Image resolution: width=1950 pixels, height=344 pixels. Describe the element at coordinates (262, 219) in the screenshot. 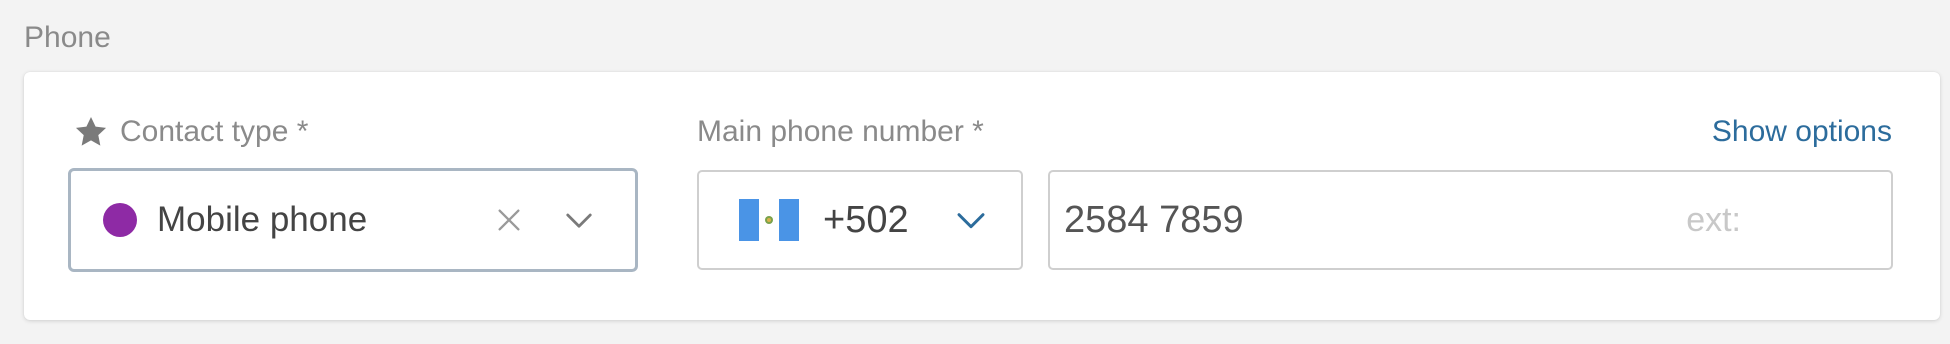

I see `contact-type-value: Mobile phone` at that location.